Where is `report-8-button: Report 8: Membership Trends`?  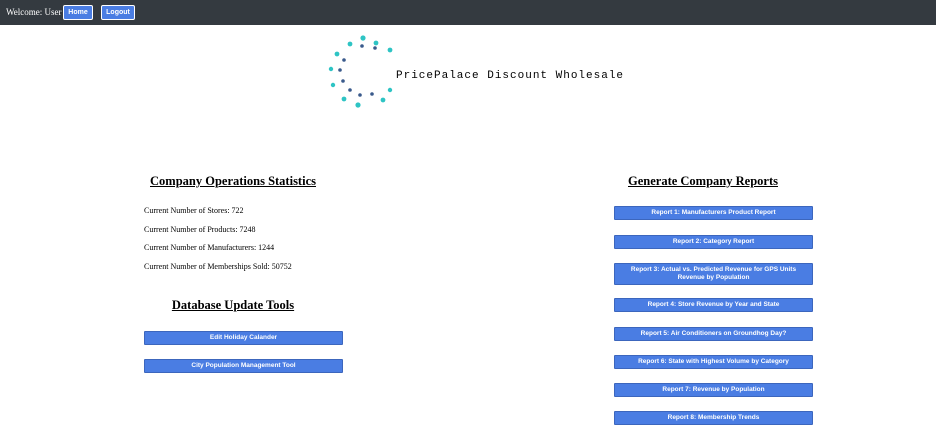 report-8-button: Report 8: Membership Trends is located at coordinates (713, 418).